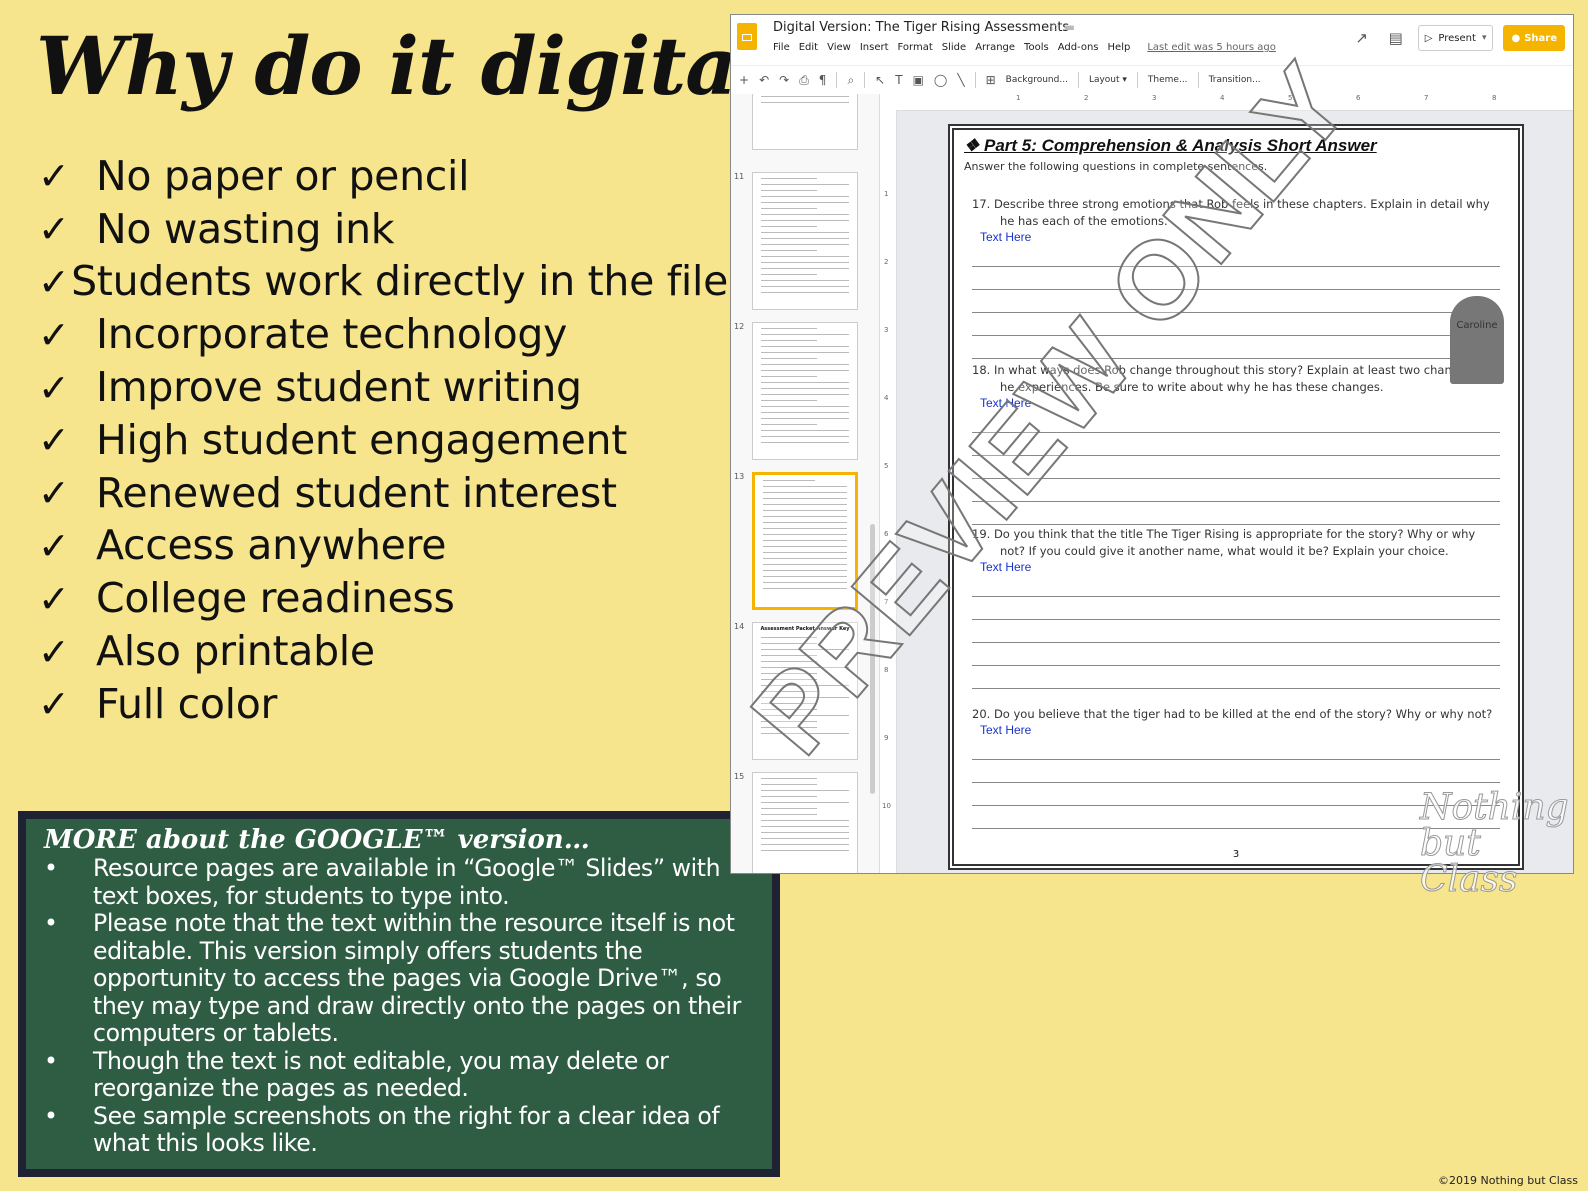  I want to click on print-icon: ⎙, so click(804, 80).